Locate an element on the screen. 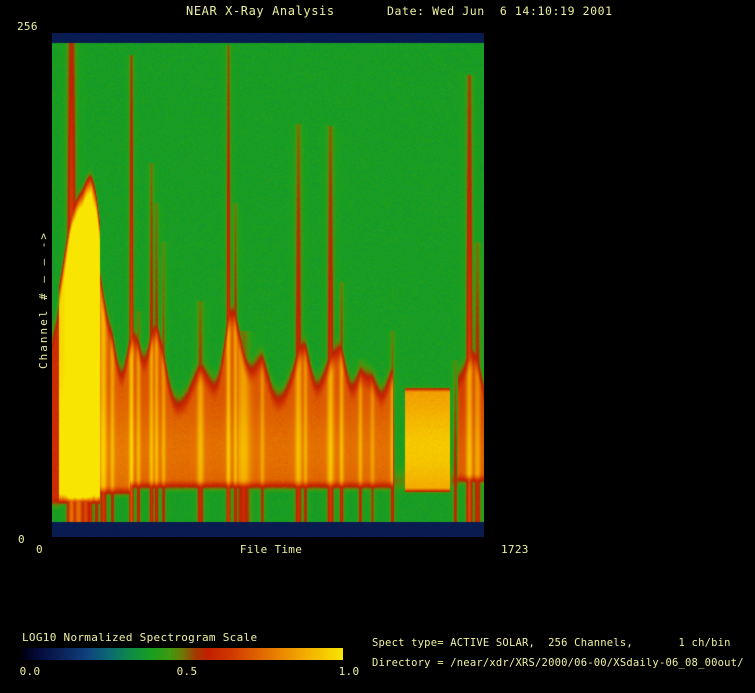 This screenshot has width=755, height=693. colorbar-title: LOG10 Normalized Spectrogram Scale is located at coordinates (140, 637).